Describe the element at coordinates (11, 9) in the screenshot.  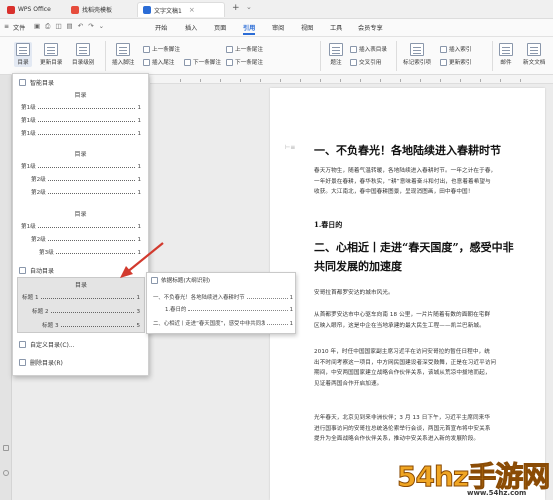
I see `wps-logo-icon` at that location.